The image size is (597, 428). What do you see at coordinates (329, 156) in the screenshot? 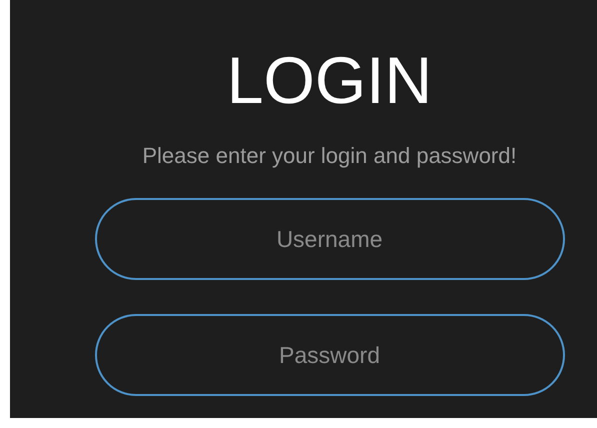
I see `instruction-text: Please enter your login and password!` at bounding box center [329, 156].